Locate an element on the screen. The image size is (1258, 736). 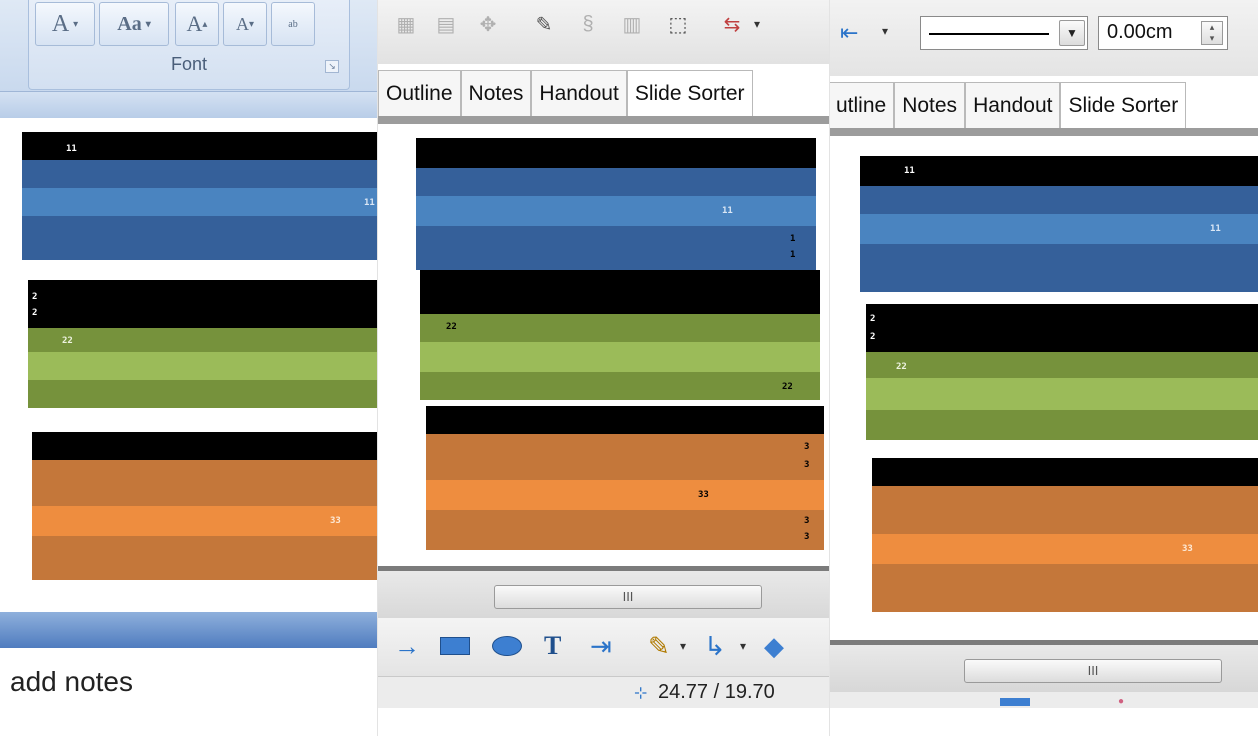
slide-orange: 3 3 33 3 3 is located at coordinates (625, 478).